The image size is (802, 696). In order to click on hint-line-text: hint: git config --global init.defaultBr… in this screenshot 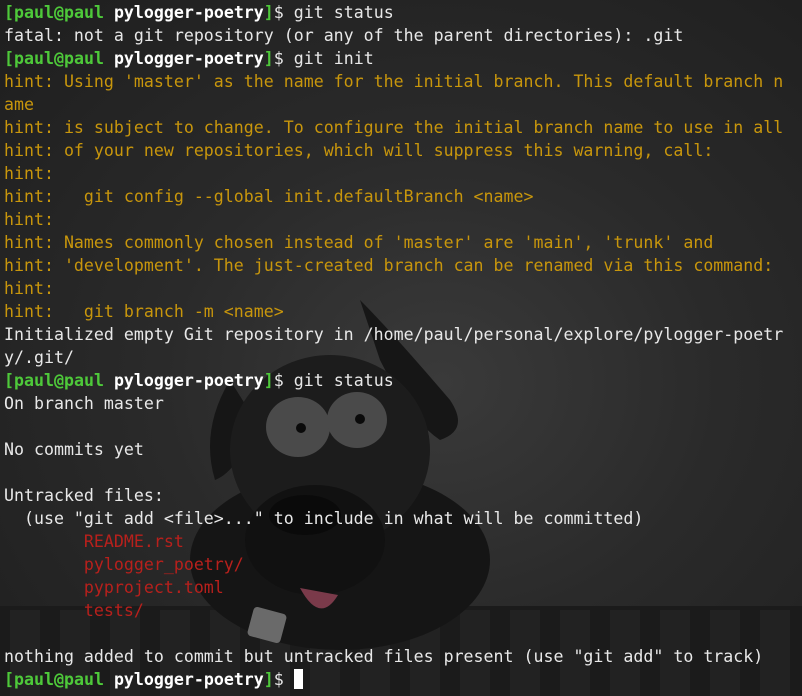, I will do `click(269, 196)`.